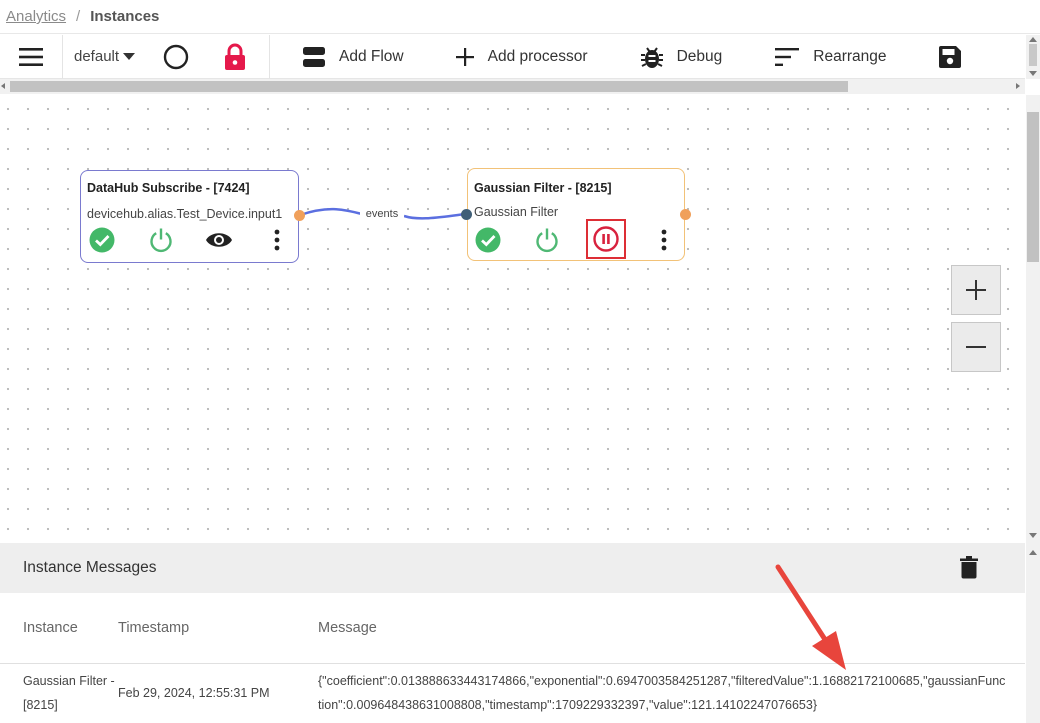 This screenshot has height=723, width=1040. I want to click on row-instance: Gaussian Filter - [8215], so click(69, 693).